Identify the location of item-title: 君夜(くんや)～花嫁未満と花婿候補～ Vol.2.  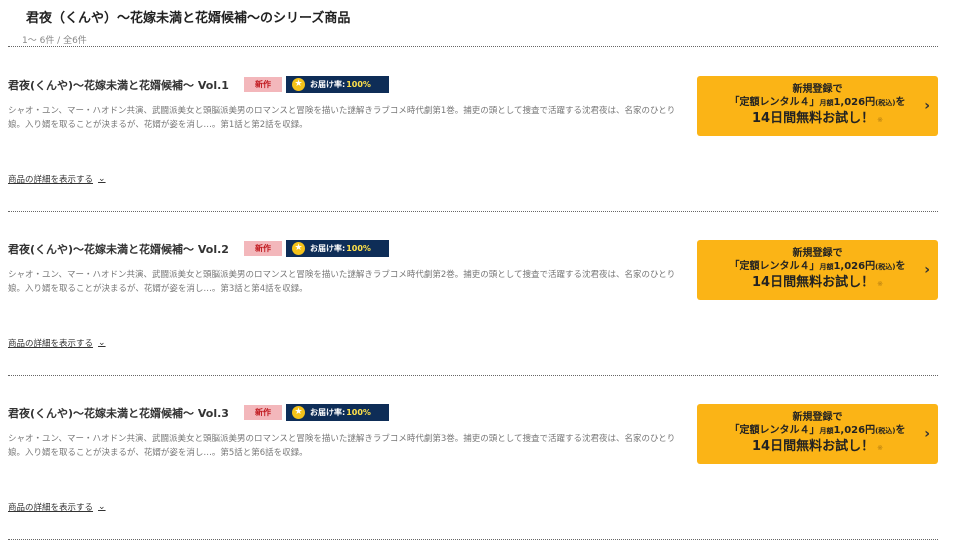
(118, 249).